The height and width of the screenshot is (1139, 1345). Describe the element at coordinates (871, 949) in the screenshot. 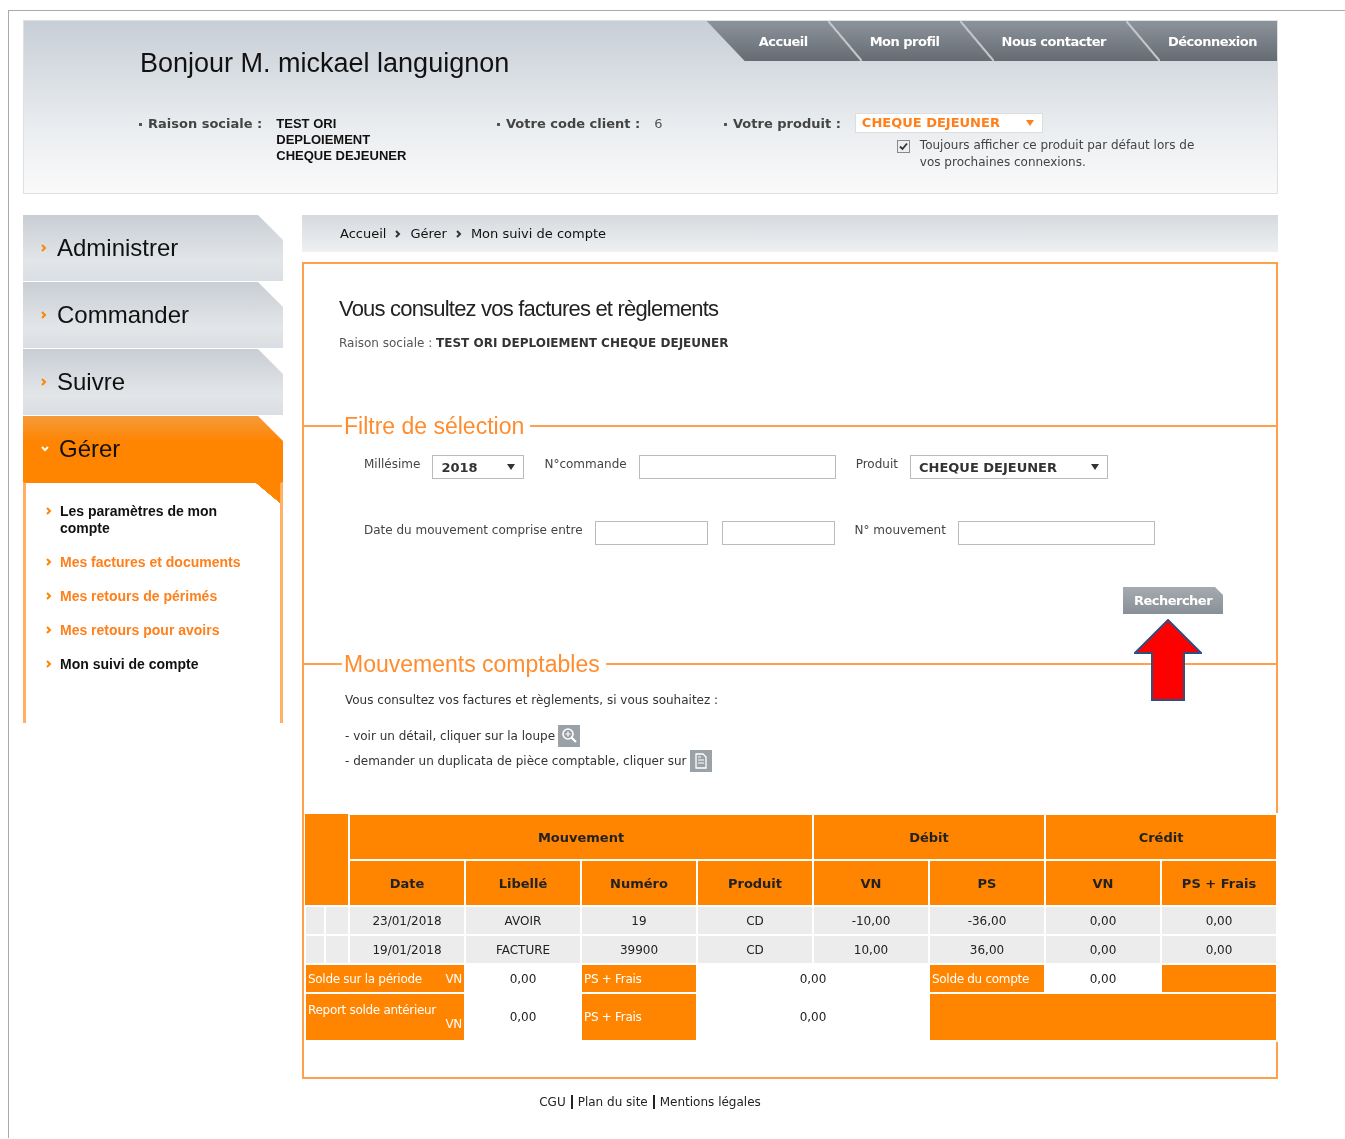

I see `table-cell: 10,00` at that location.